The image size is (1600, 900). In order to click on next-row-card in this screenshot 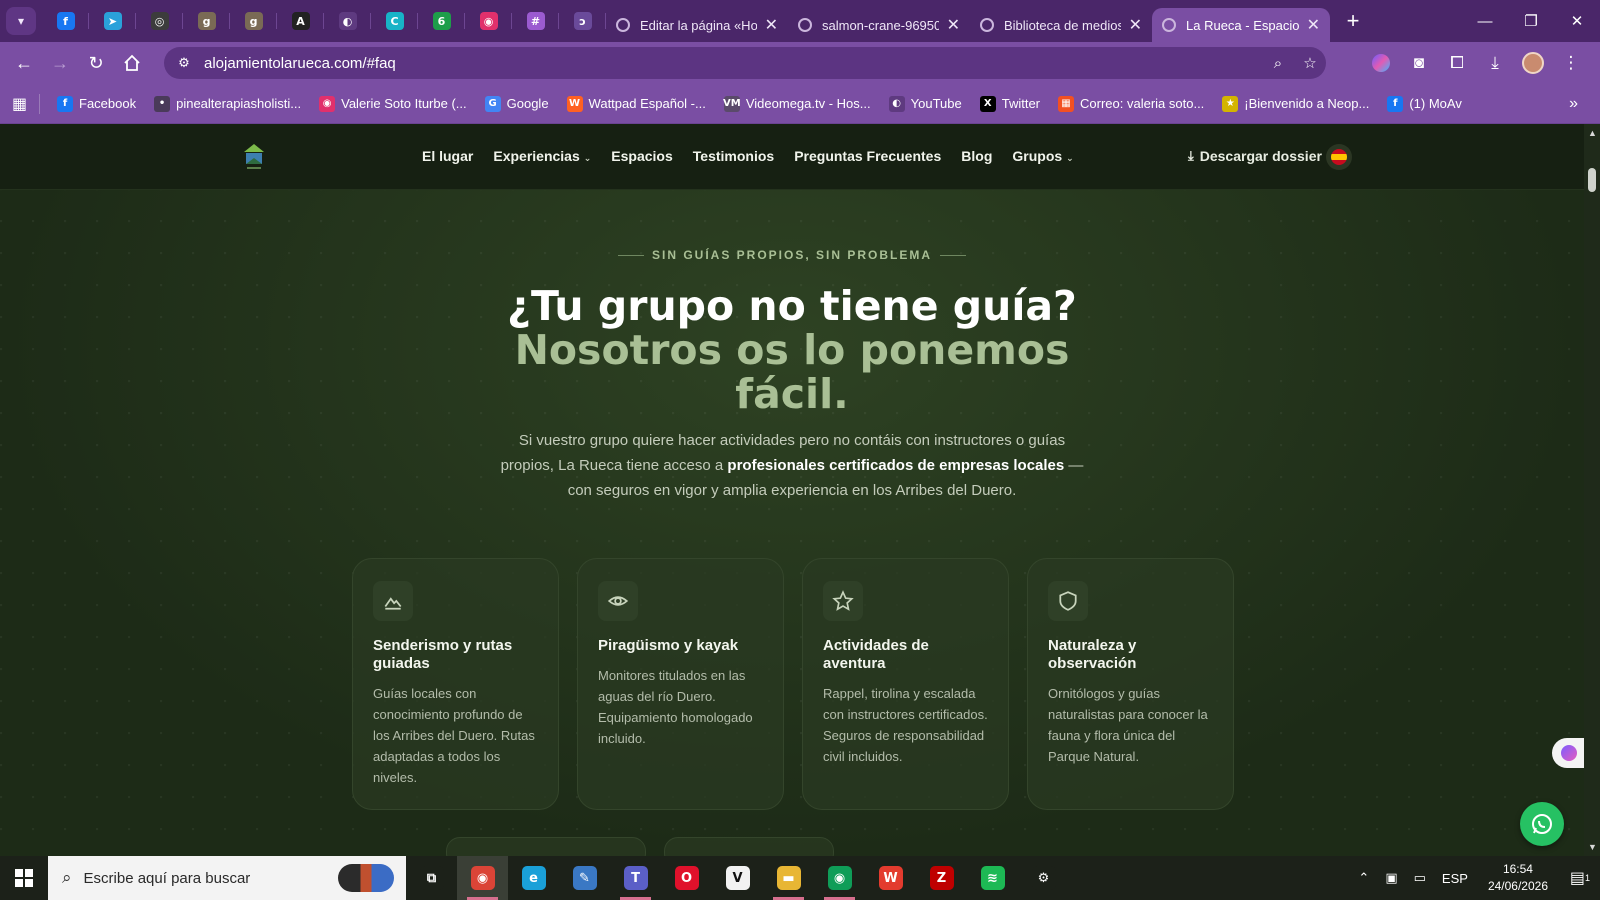, I will do `click(749, 846)`.